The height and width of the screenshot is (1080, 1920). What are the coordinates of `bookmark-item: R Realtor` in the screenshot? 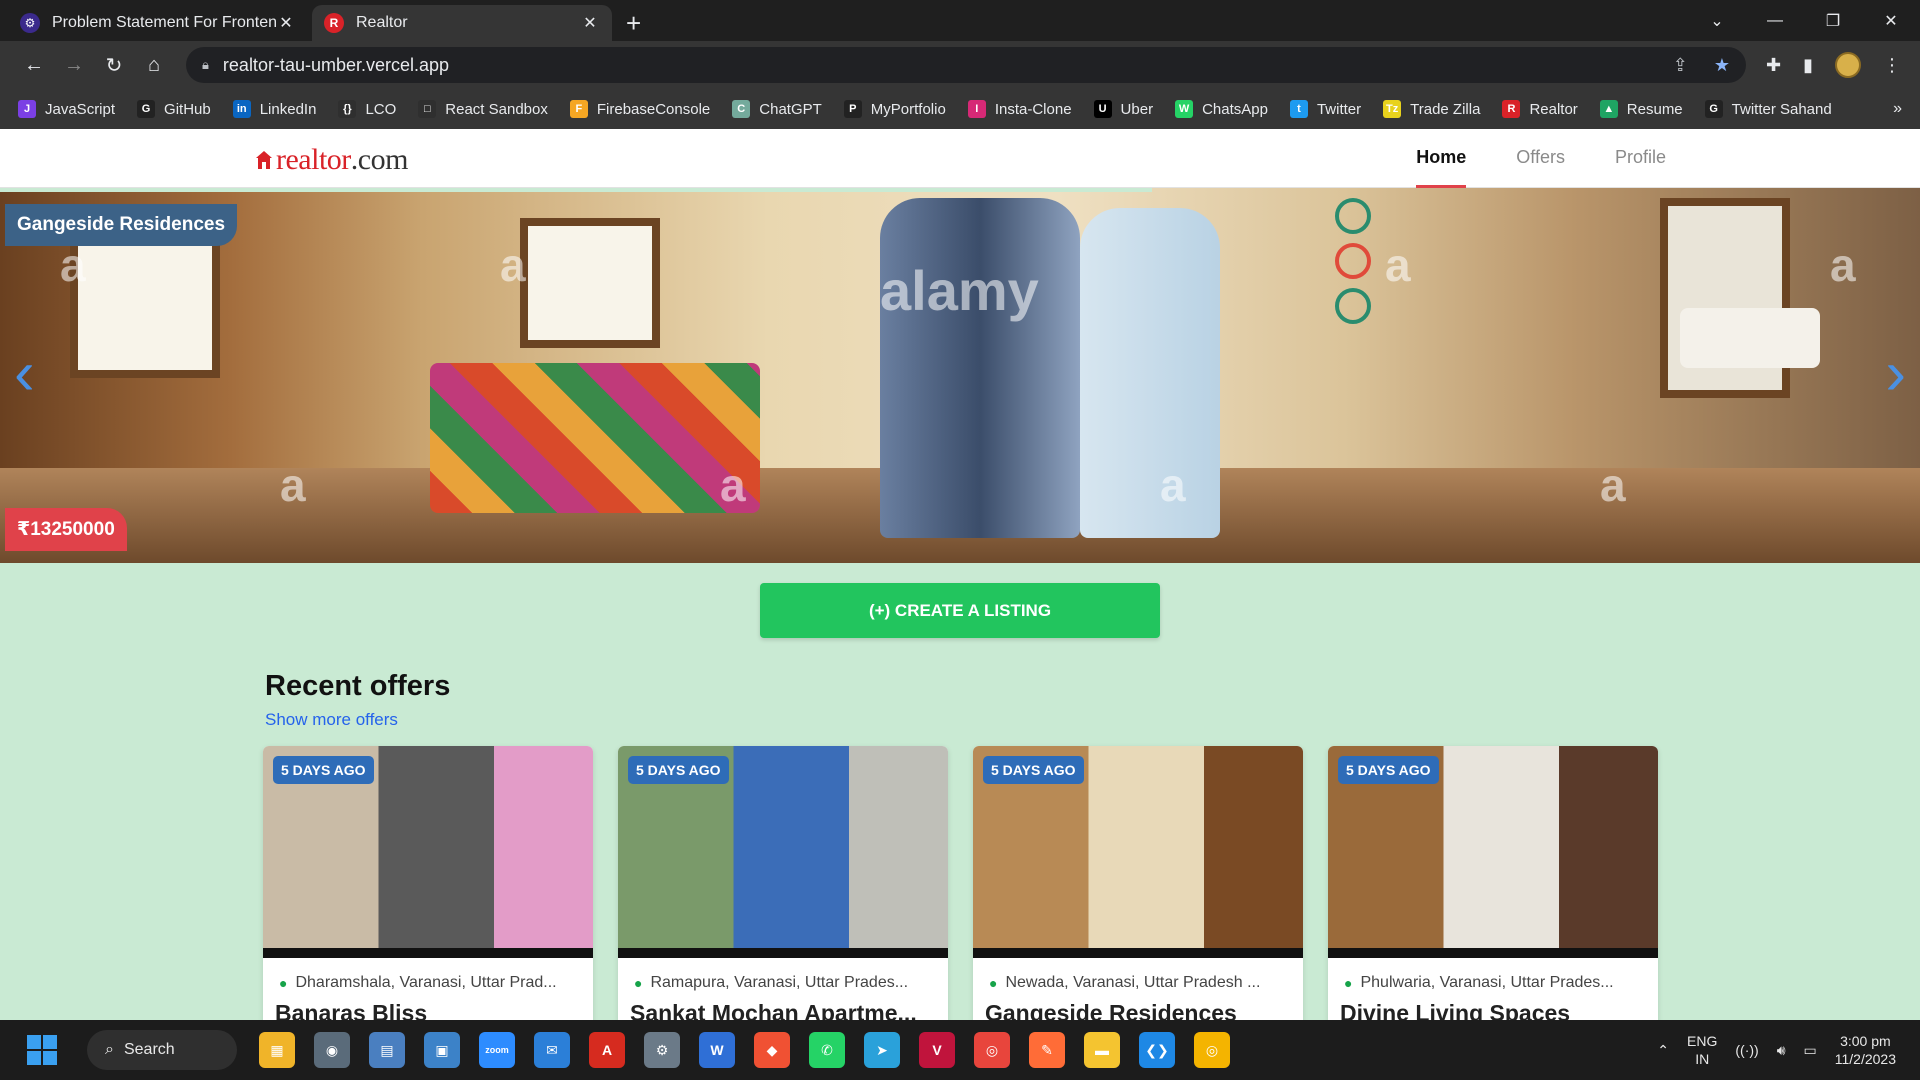 It's located at (1540, 109).